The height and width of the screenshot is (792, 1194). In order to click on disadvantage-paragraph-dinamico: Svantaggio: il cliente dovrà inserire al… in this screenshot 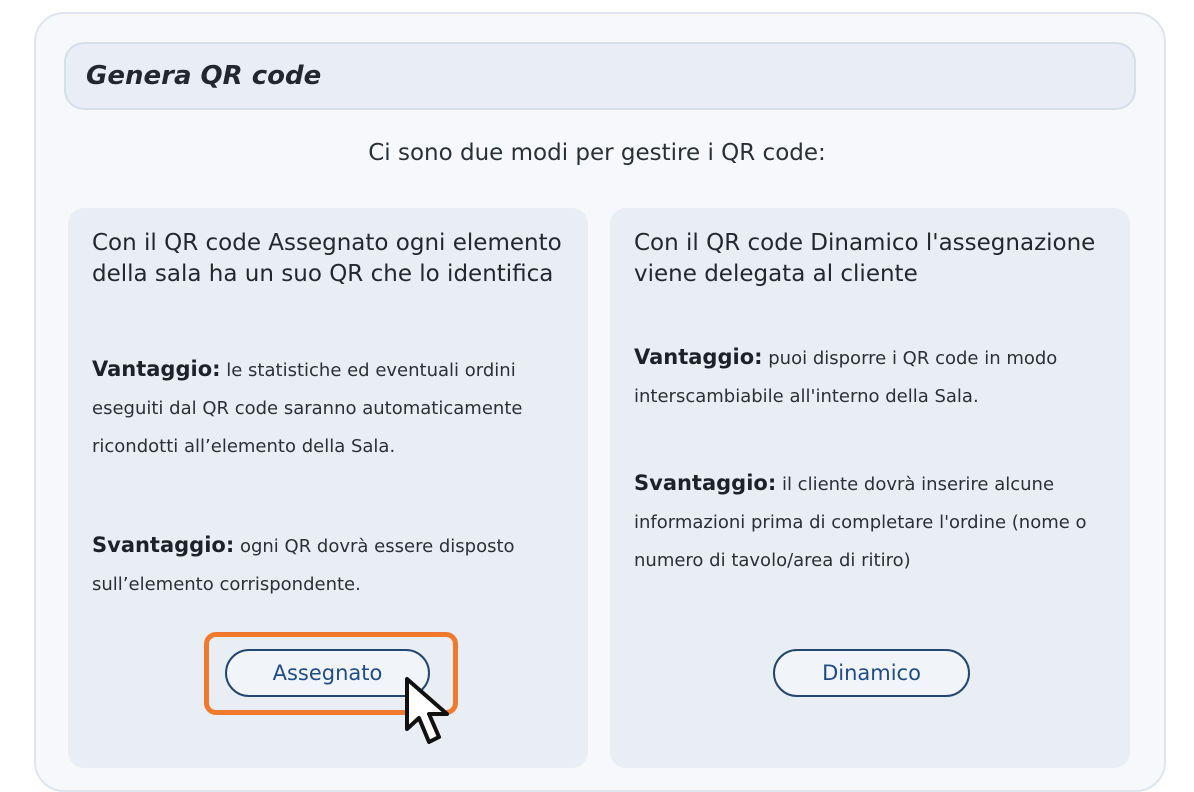, I will do `click(874, 522)`.